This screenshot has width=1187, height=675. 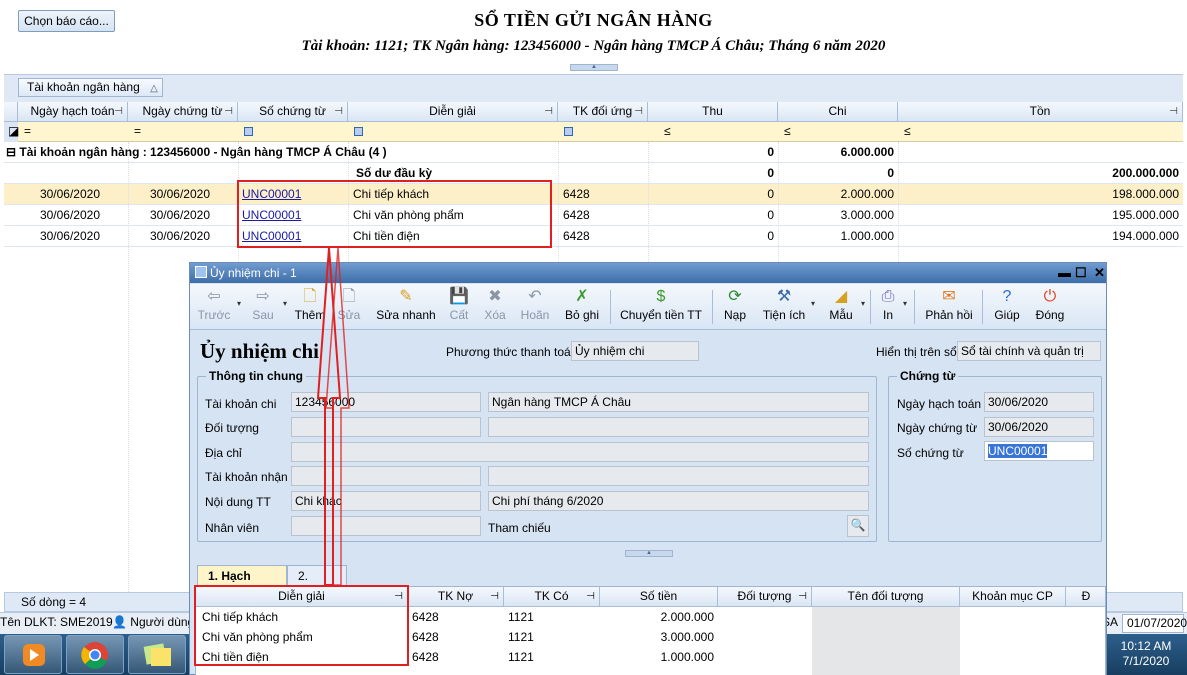 I want to click on arrow-up-shape, so click(x=329, y=416).